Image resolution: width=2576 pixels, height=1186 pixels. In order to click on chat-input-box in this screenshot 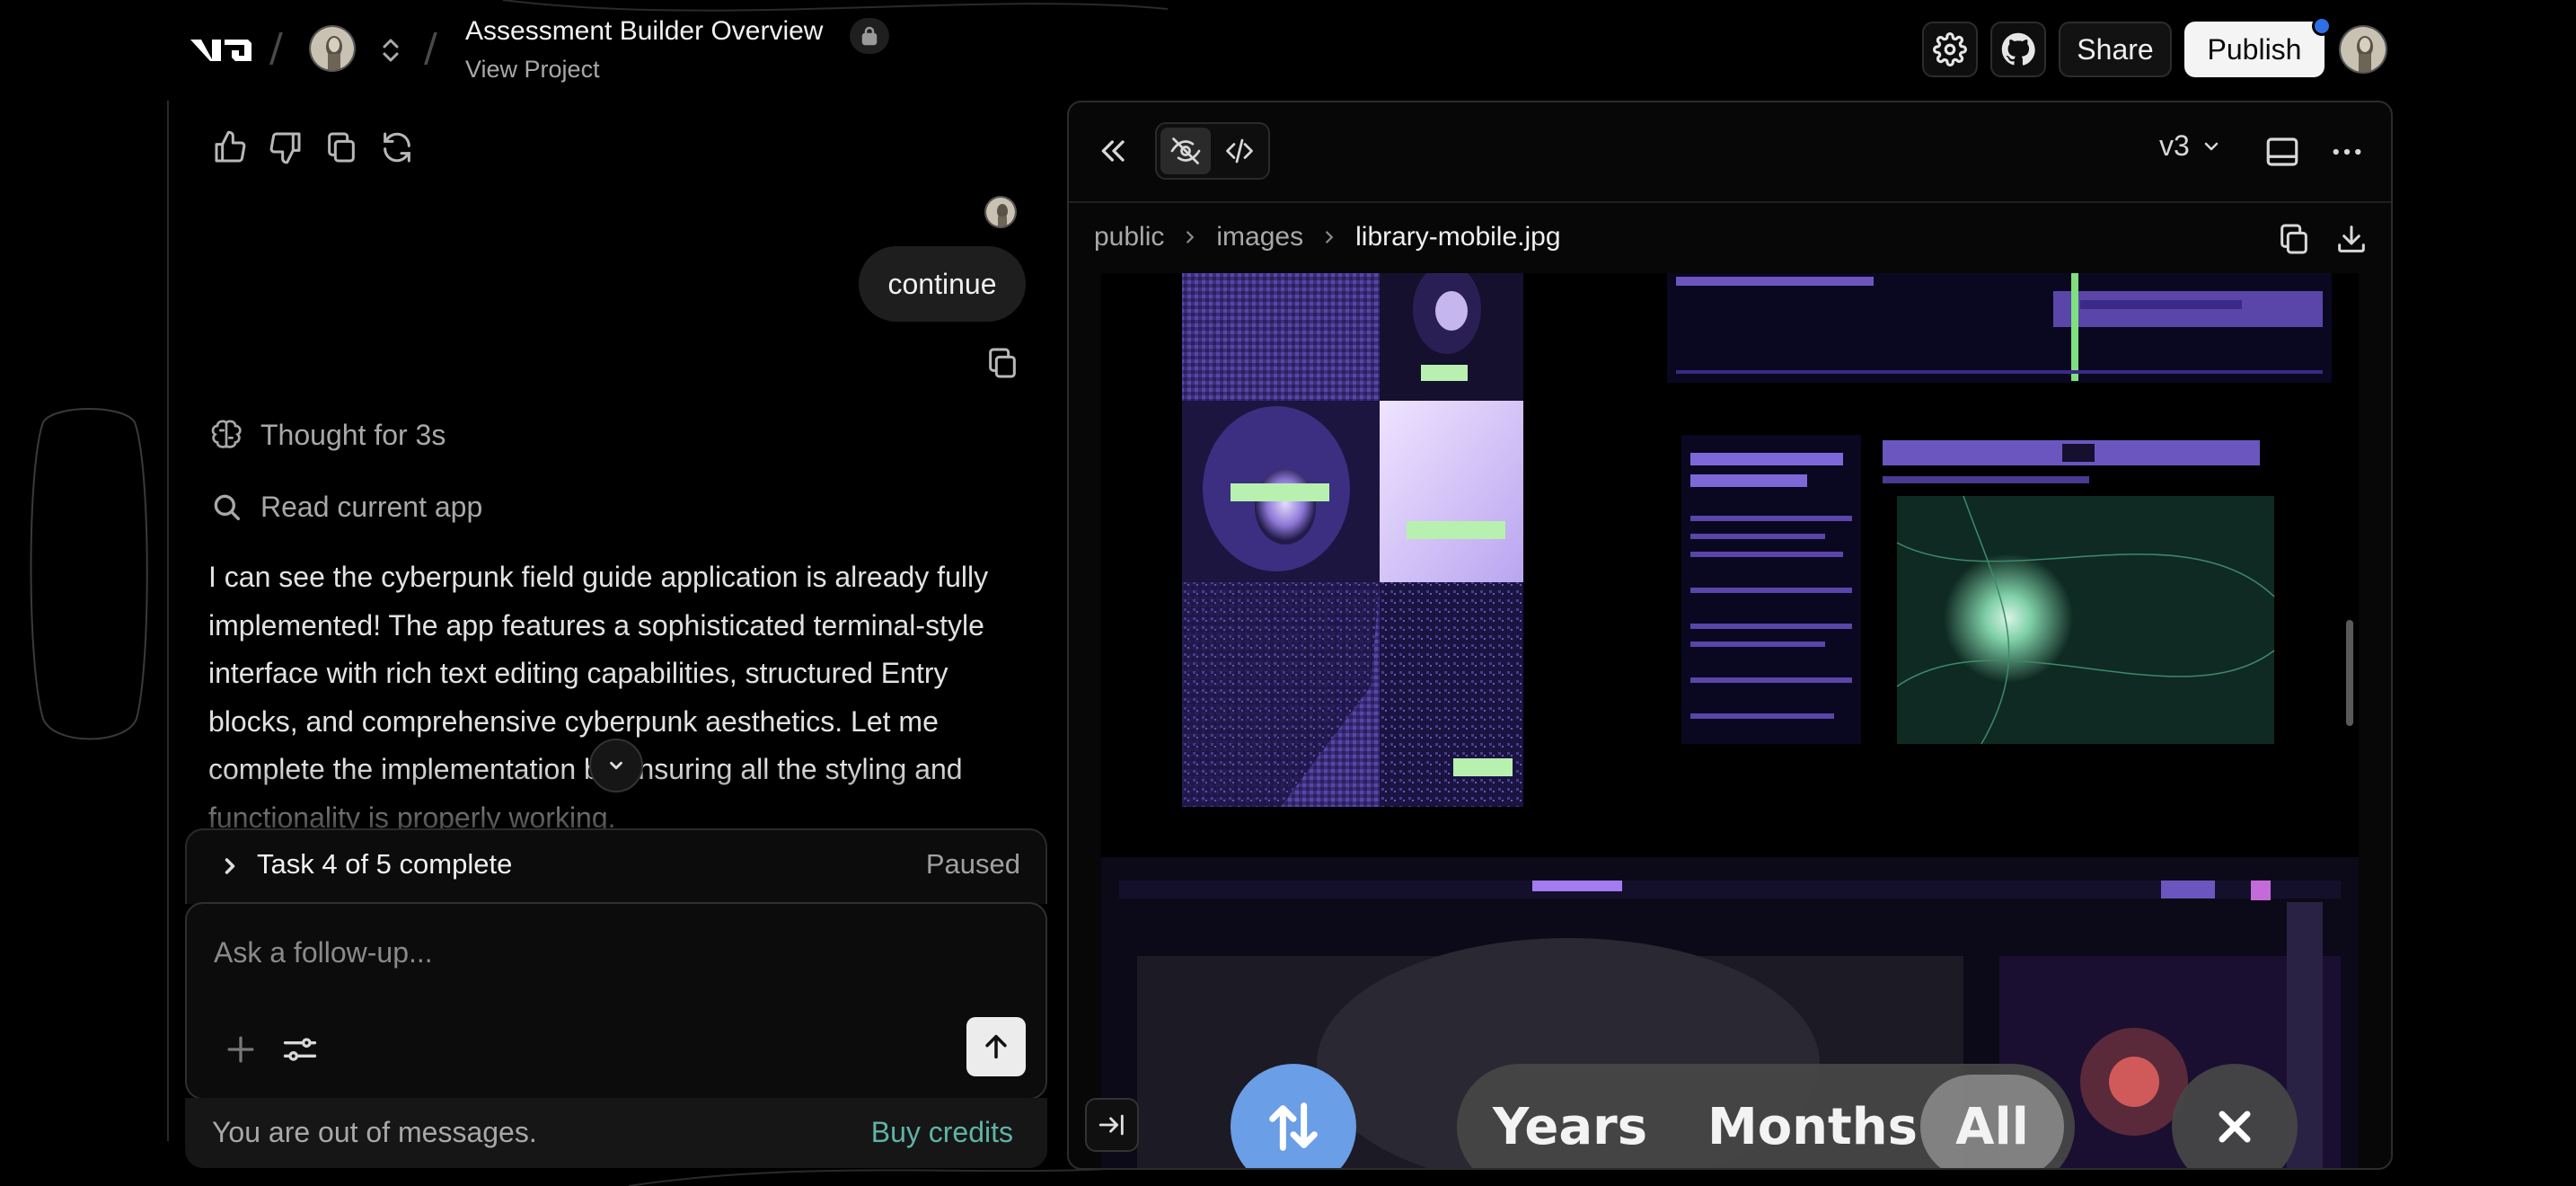, I will do `click(616, 1001)`.